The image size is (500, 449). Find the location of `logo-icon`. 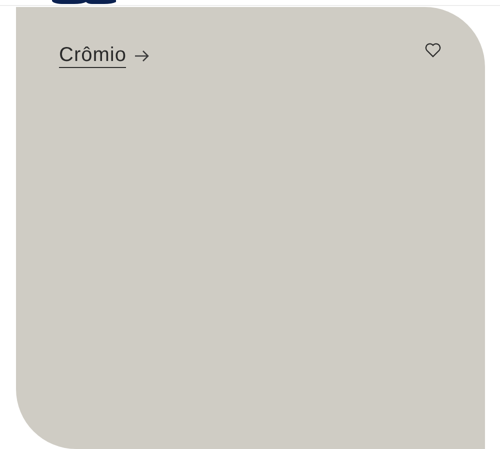

logo-icon is located at coordinates (84, 2).